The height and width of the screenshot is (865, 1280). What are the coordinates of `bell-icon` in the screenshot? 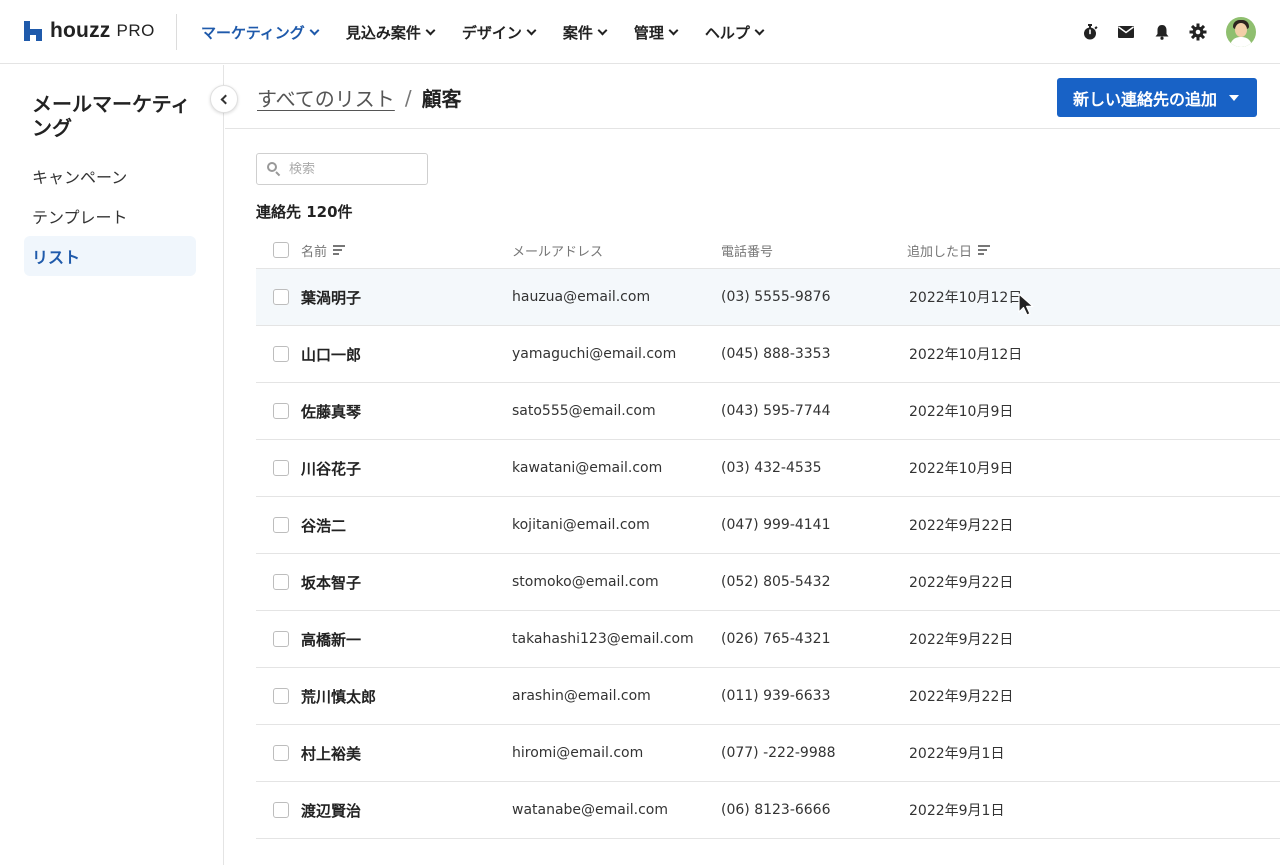 It's located at (1162, 32).